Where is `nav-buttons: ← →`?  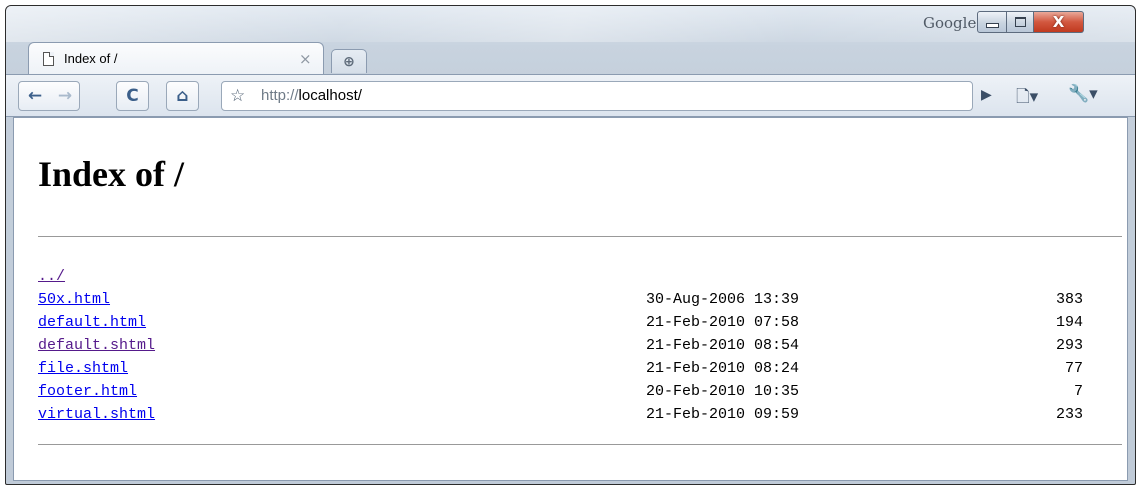 nav-buttons: ← → is located at coordinates (49, 96).